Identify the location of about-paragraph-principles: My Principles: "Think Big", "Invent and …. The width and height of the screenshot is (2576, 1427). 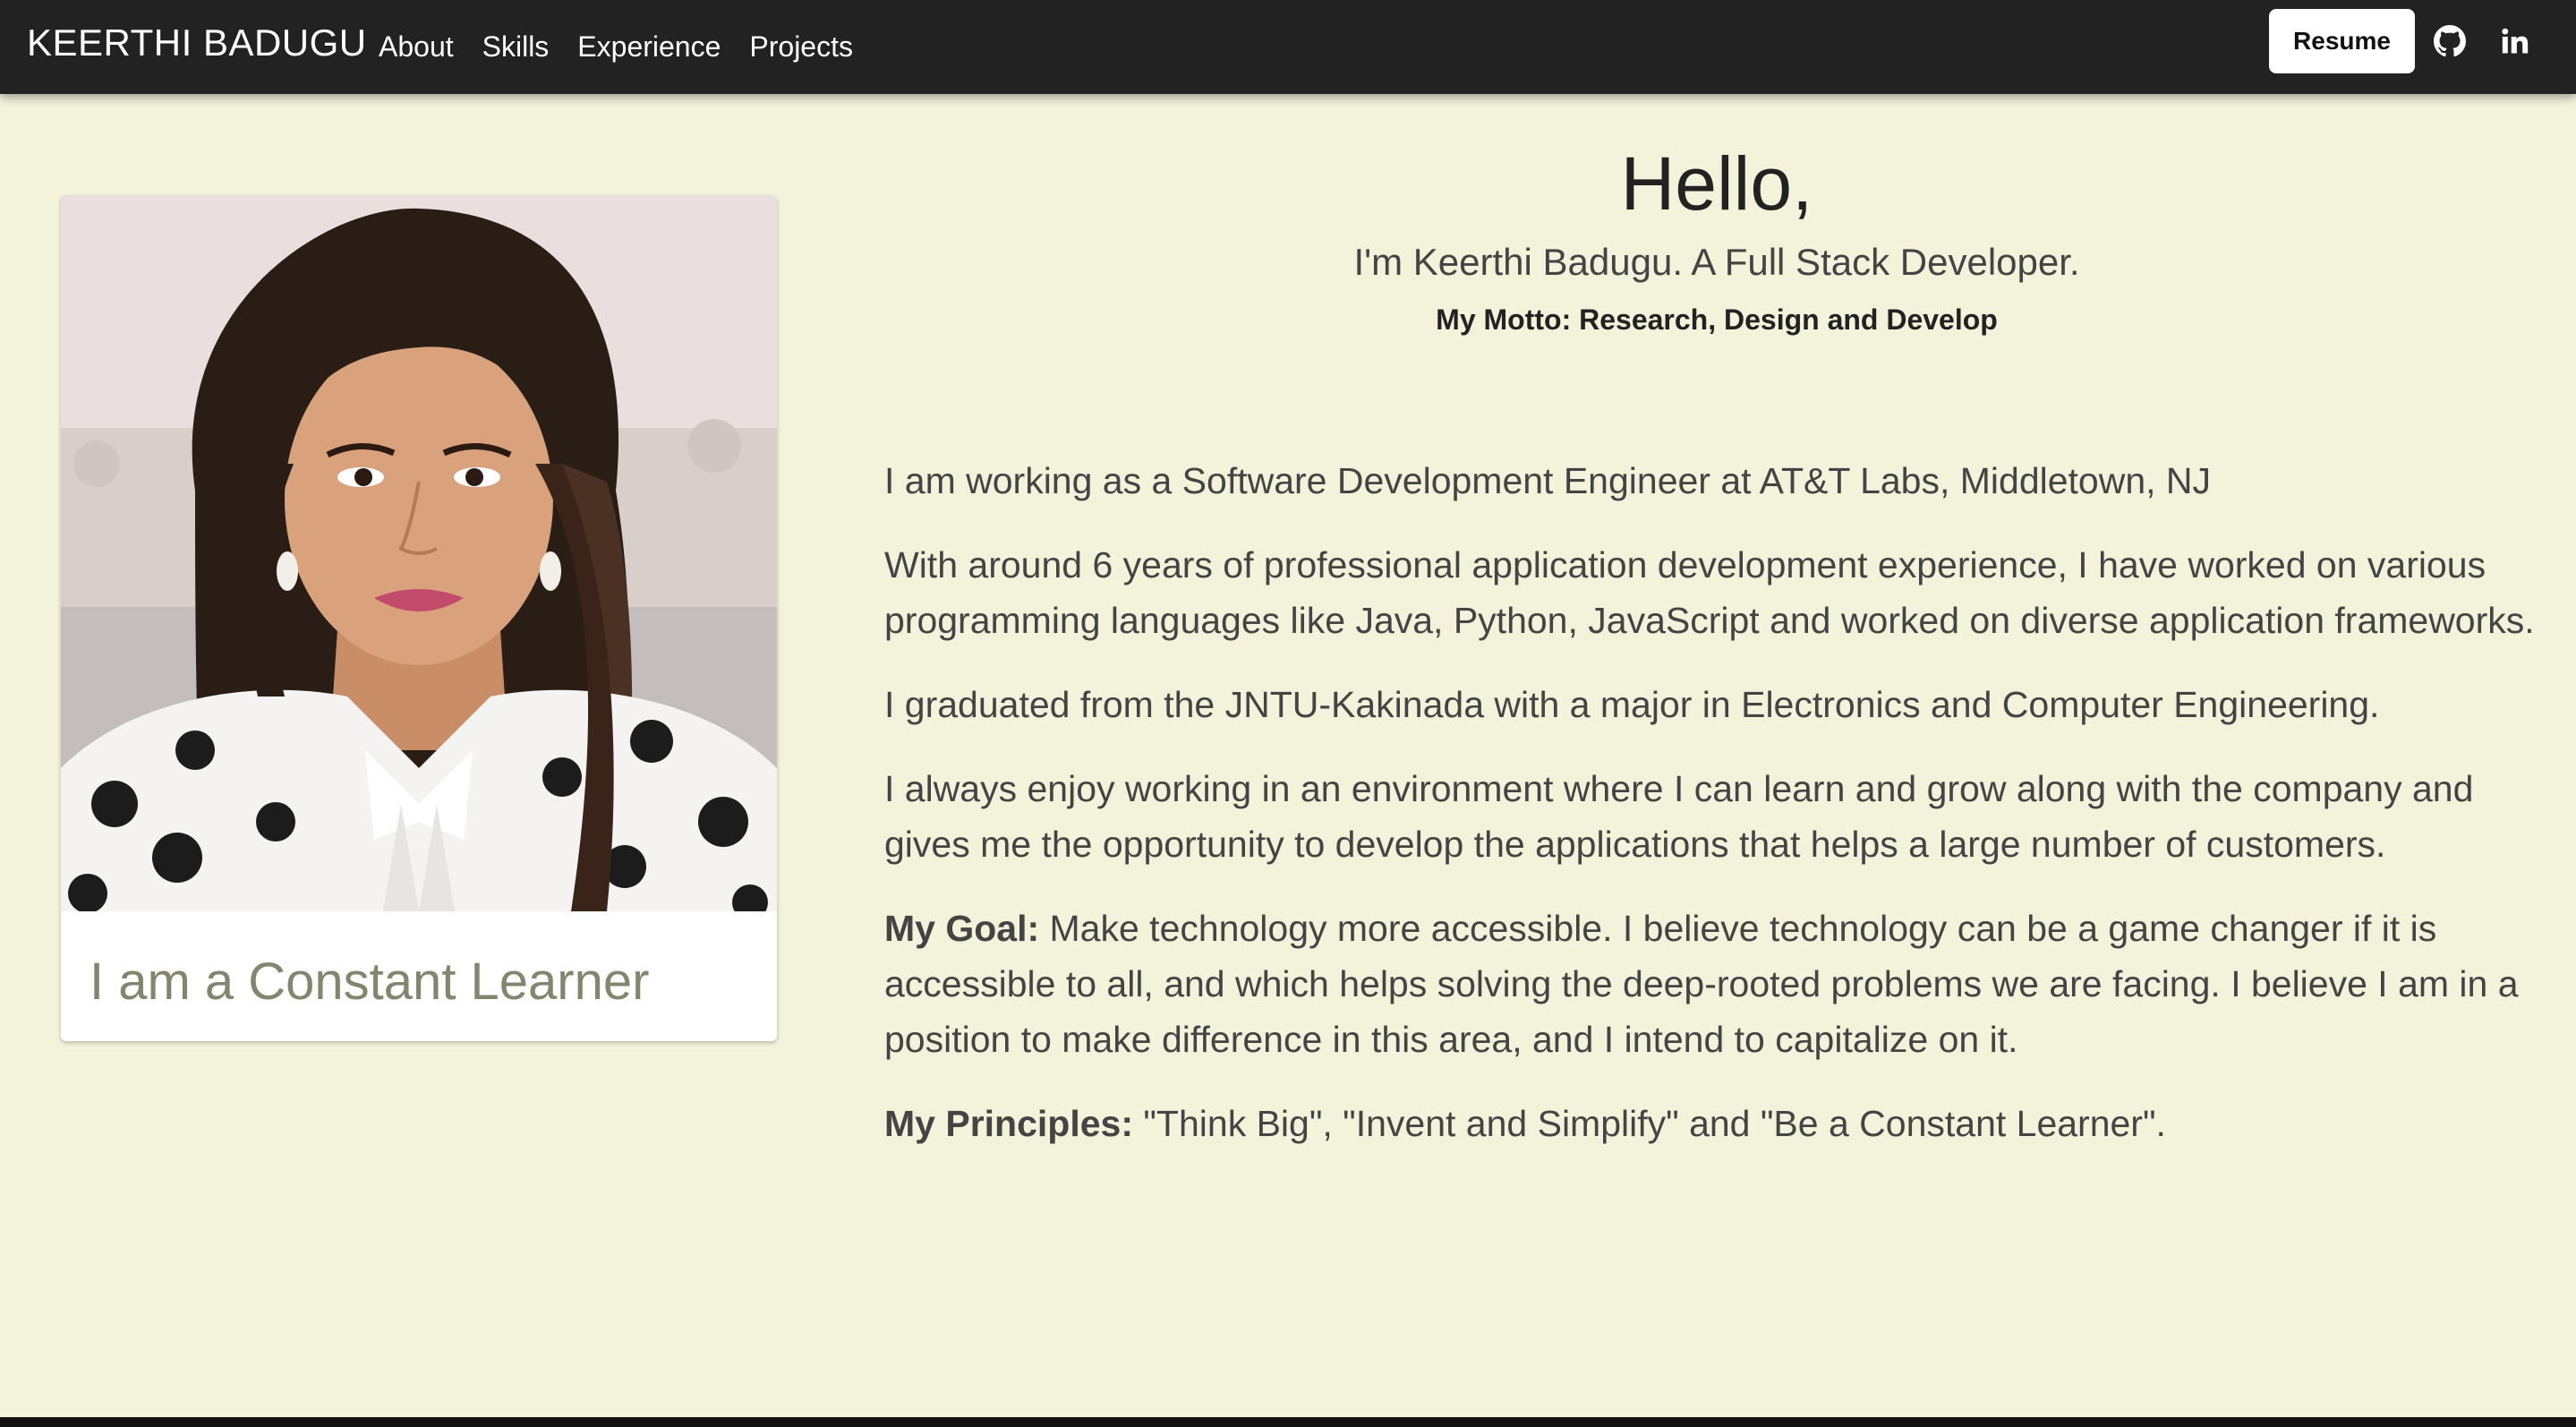
(1716, 1124).